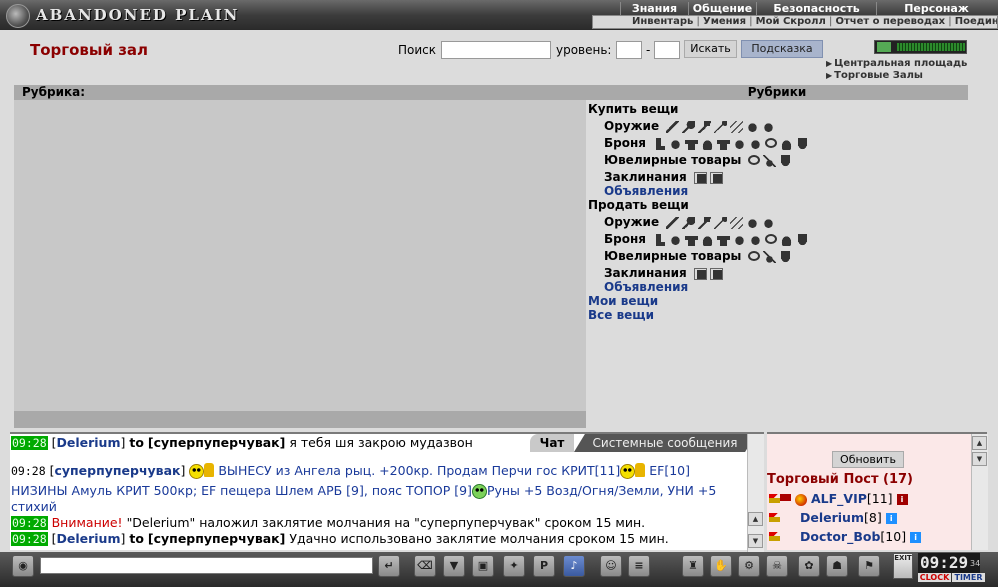 This screenshot has height=587, width=998. What do you see at coordinates (389, 566) in the screenshot?
I see `send-icon: ↵` at bounding box center [389, 566].